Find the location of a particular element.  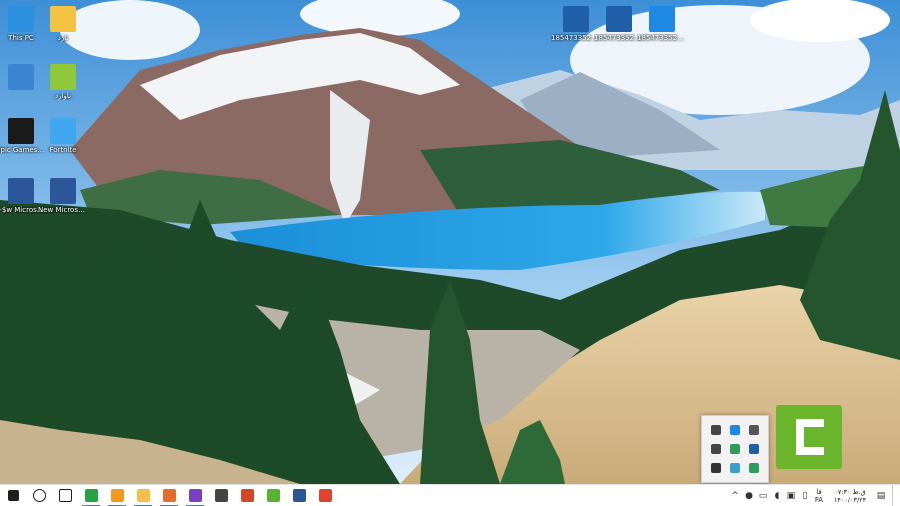

clock: ق.ظ ۰۷:۳۰ ۱۴۰۰/۰۳/۲۴ is located at coordinates (850, 496).